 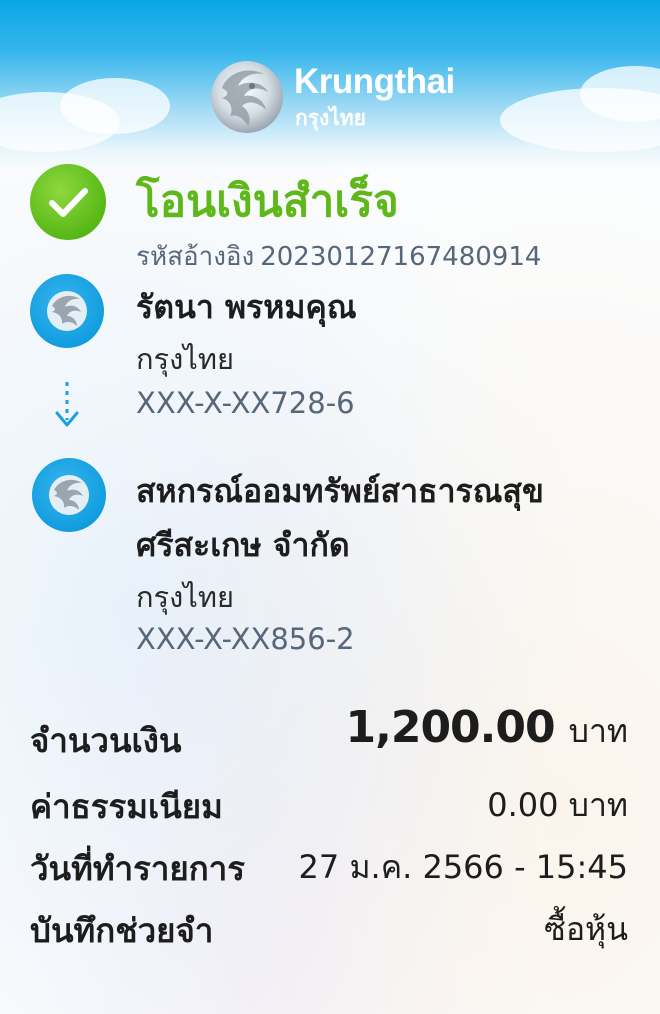 What do you see at coordinates (374, 81) in the screenshot?
I see `brand-name-english: Krungthai` at bounding box center [374, 81].